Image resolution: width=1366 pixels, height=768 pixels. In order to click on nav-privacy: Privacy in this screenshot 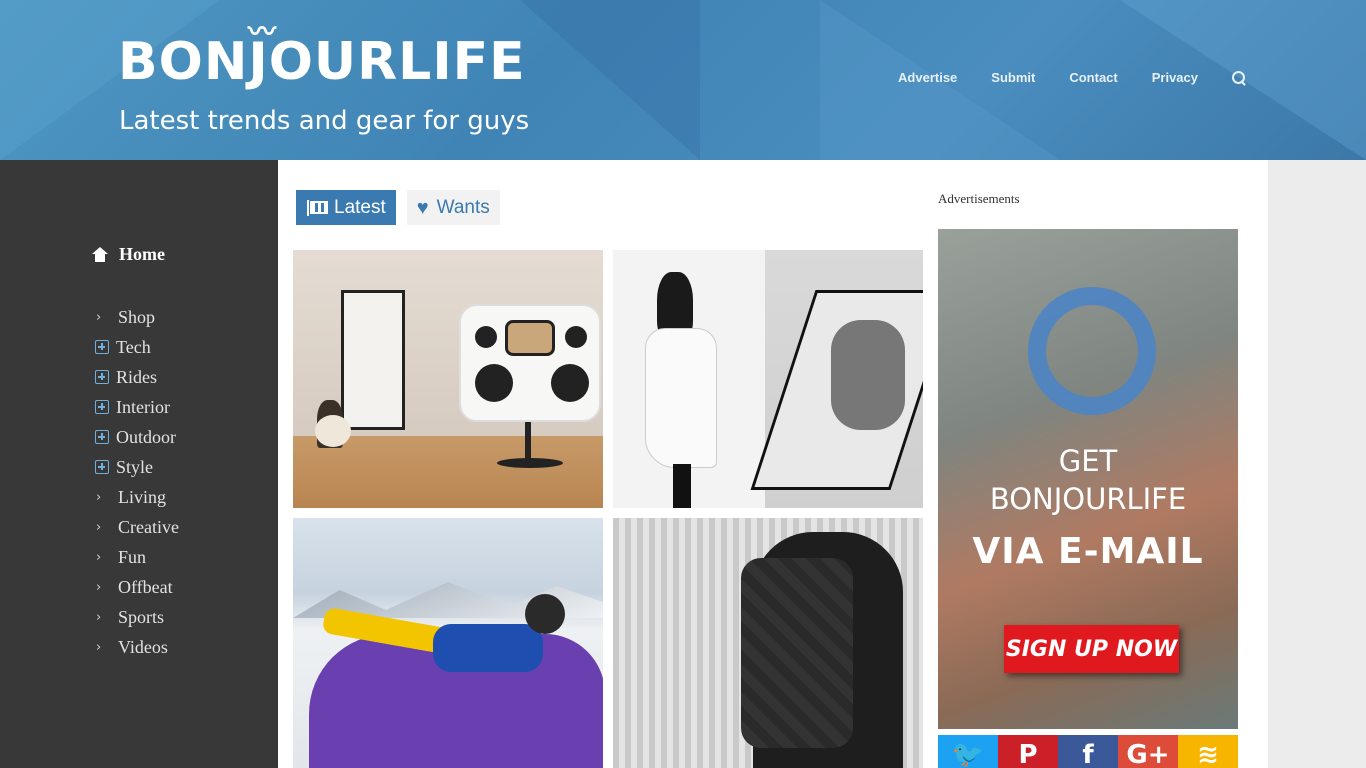, I will do `click(1175, 77)`.